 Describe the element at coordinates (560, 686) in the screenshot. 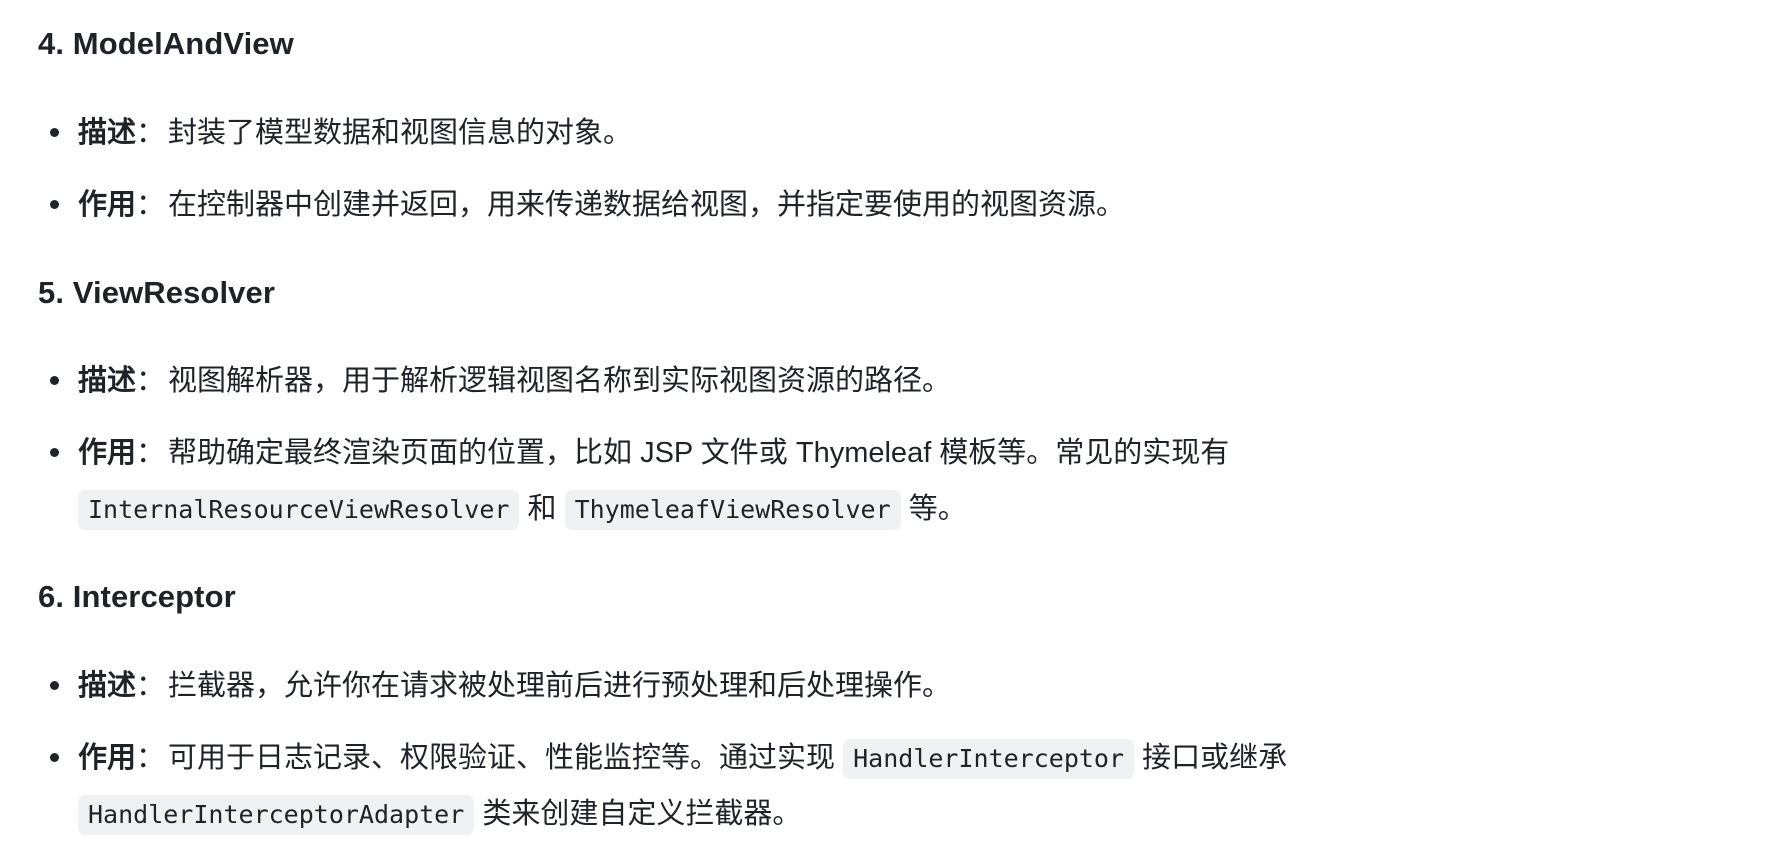

I see `item-text: 拦截器，允许你在请求被处理前后进行预处理和后处理操作。` at that location.